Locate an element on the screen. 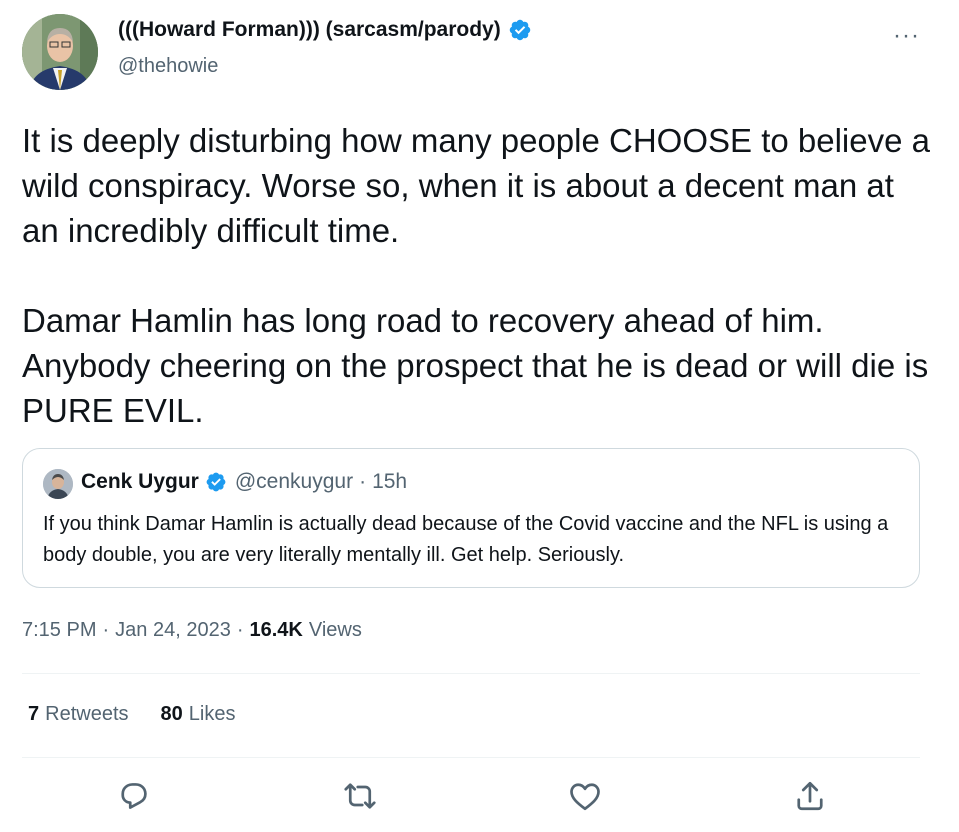 The width and height of the screenshot is (959, 832). author-name: (((Howard Forman))) (sarcasm/parody) is located at coordinates (309, 30).